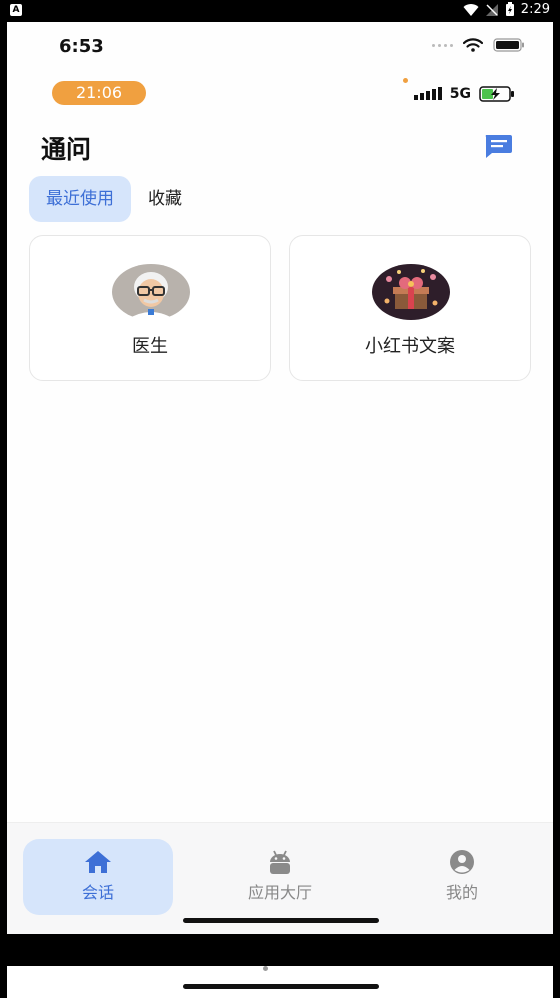  I want to click on page-title: 通问, so click(66, 149).